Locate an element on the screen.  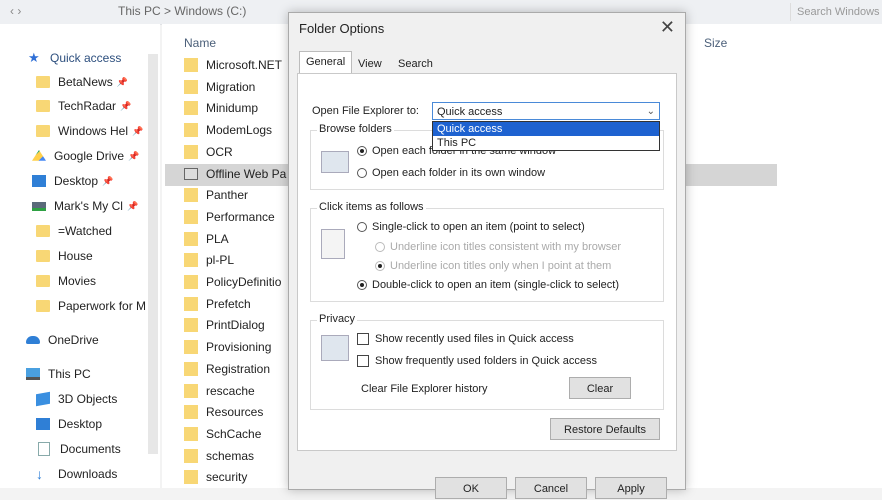
nav-item-movies: Movies is located at coordinates (66, 281).